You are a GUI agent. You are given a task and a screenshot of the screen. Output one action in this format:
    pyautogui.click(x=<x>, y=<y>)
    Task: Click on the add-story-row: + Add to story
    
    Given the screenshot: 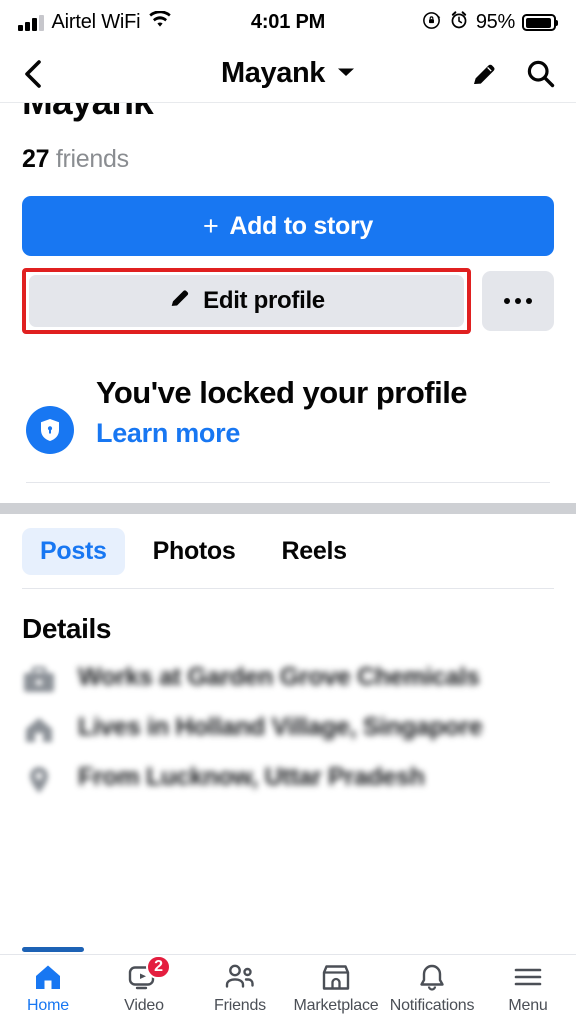 What is the action you would take?
    pyautogui.click(x=288, y=215)
    